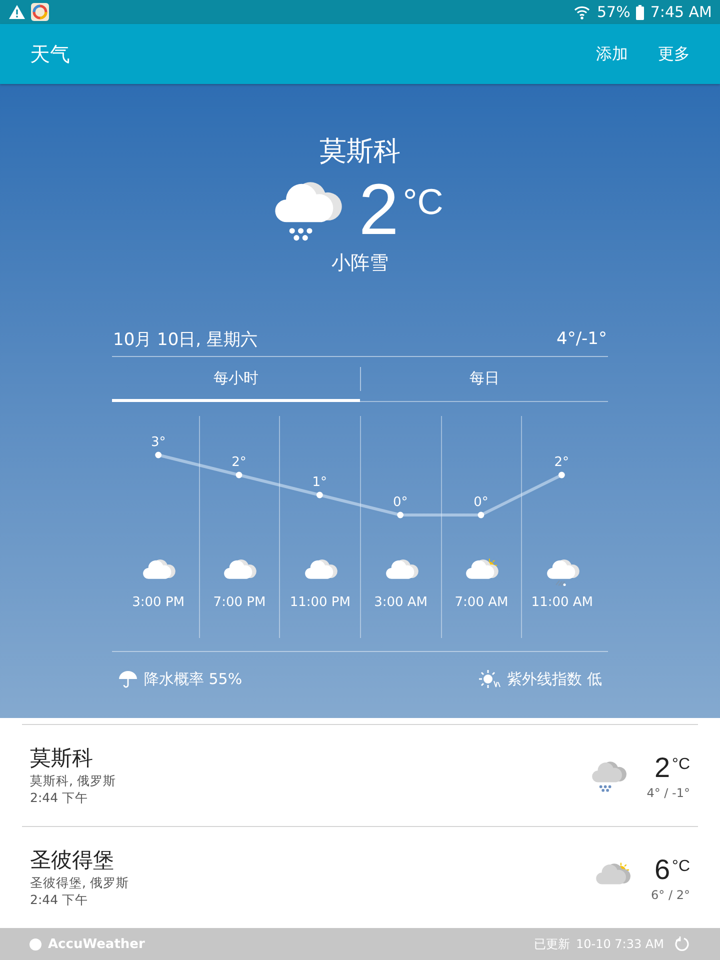  Describe the element at coordinates (50, 54) in the screenshot. I see `app-title: 天气` at that location.